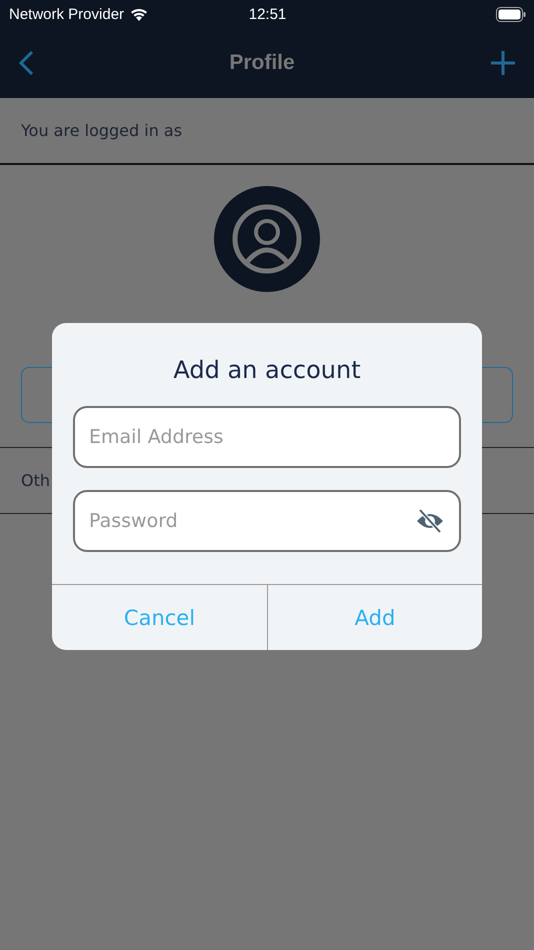 Image resolution: width=534 pixels, height=950 pixels. What do you see at coordinates (26, 63) in the screenshot?
I see `back-icon` at bounding box center [26, 63].